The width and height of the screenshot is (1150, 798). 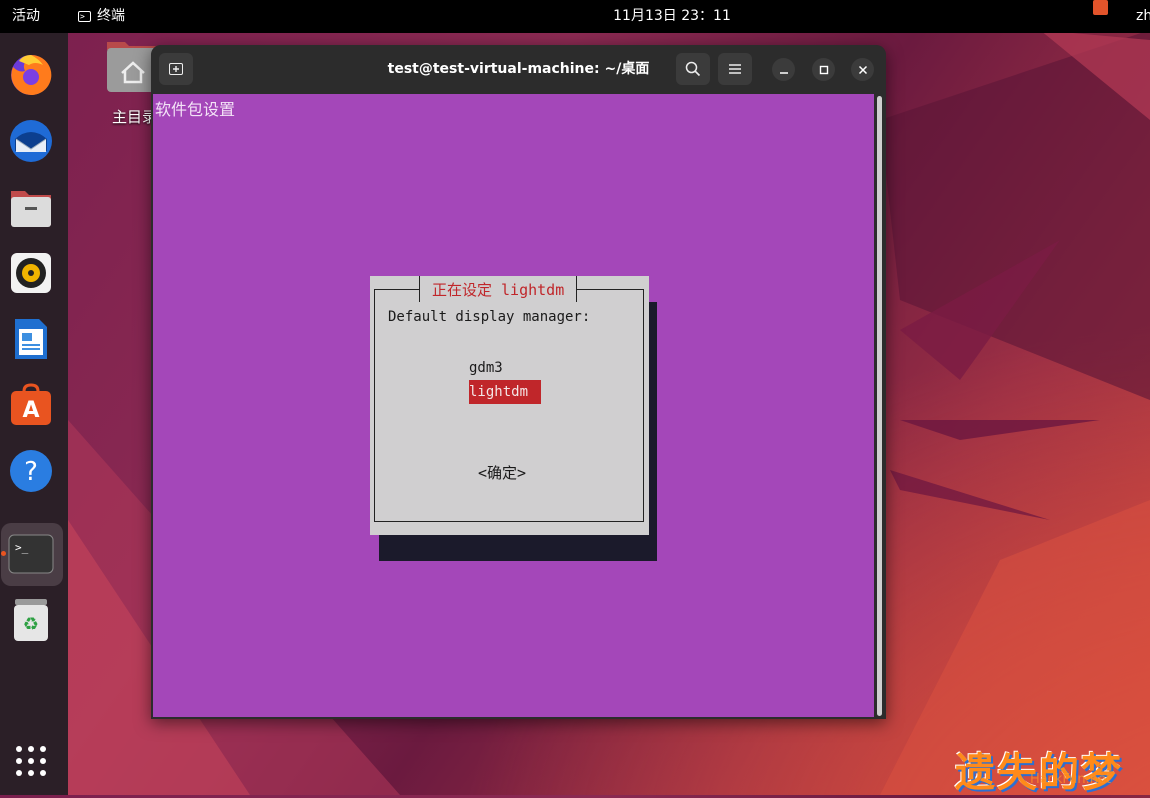 What do you see at coordinates (1071, 779) in the screenshot?
I see `watermark-subtext: HackFun.net` at bounding box center [1071, 779].